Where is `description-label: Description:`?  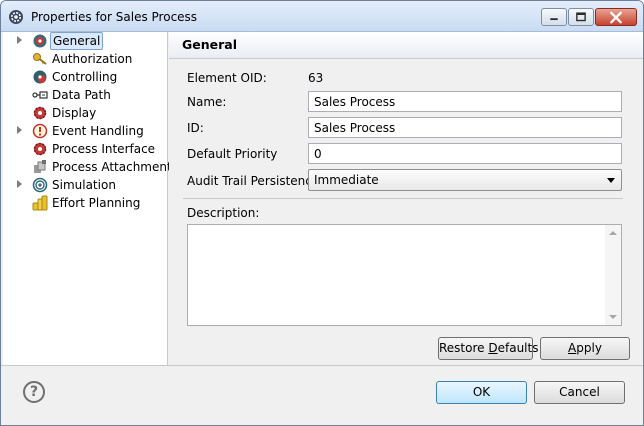
description-label: Description: is located at coordinates (223, 213).